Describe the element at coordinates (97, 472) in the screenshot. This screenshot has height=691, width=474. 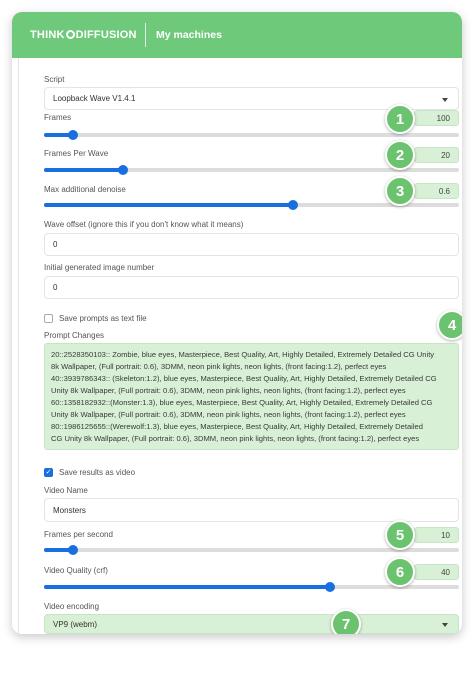
I see `save-video-label: Save results as video` at that location.